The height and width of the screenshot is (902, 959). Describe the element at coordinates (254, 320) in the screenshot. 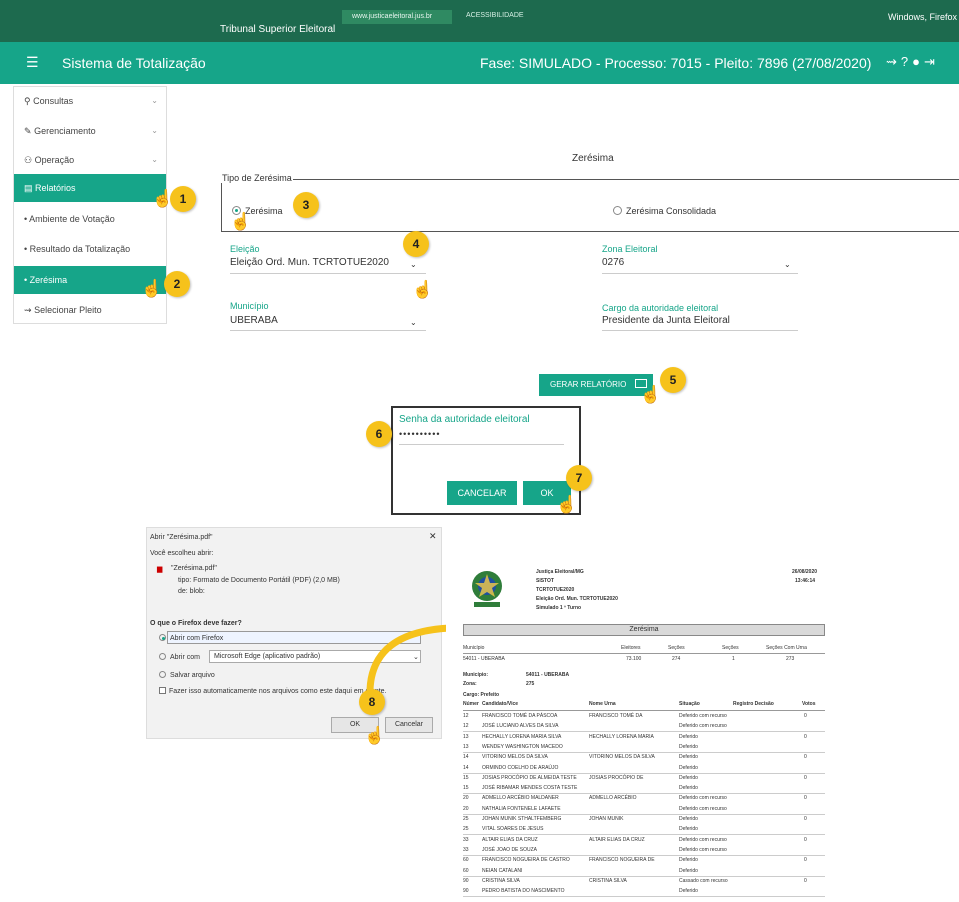

I see `municipio-select: UBERABA` at that location.